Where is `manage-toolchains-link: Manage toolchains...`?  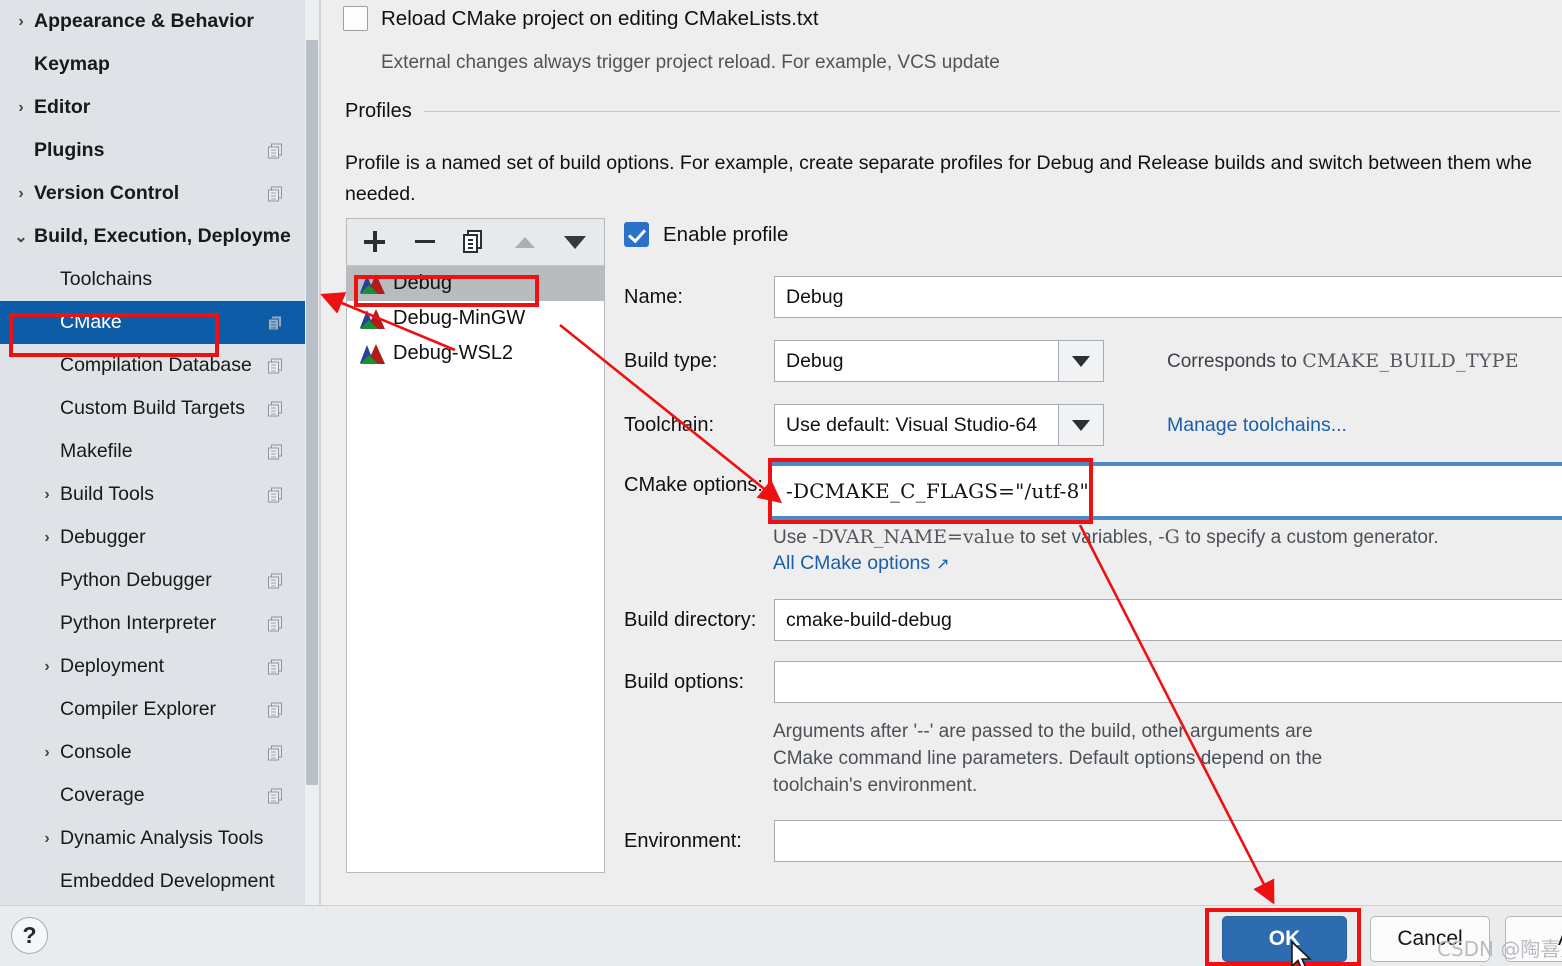 manage-toolchains-link: Manage toolchains... is located at coordinates (1257, 425).